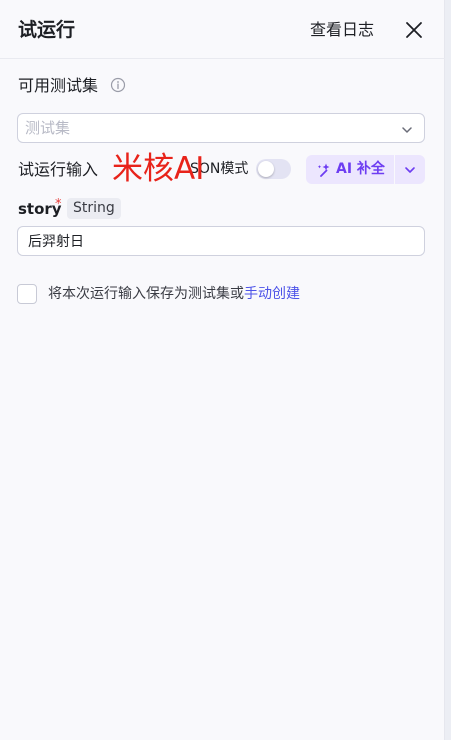 This screenshot has height=740, width=451. Describe the element at coordinates (47, 30) in the screenshot. I see `panel-title: 试运行` at that location.